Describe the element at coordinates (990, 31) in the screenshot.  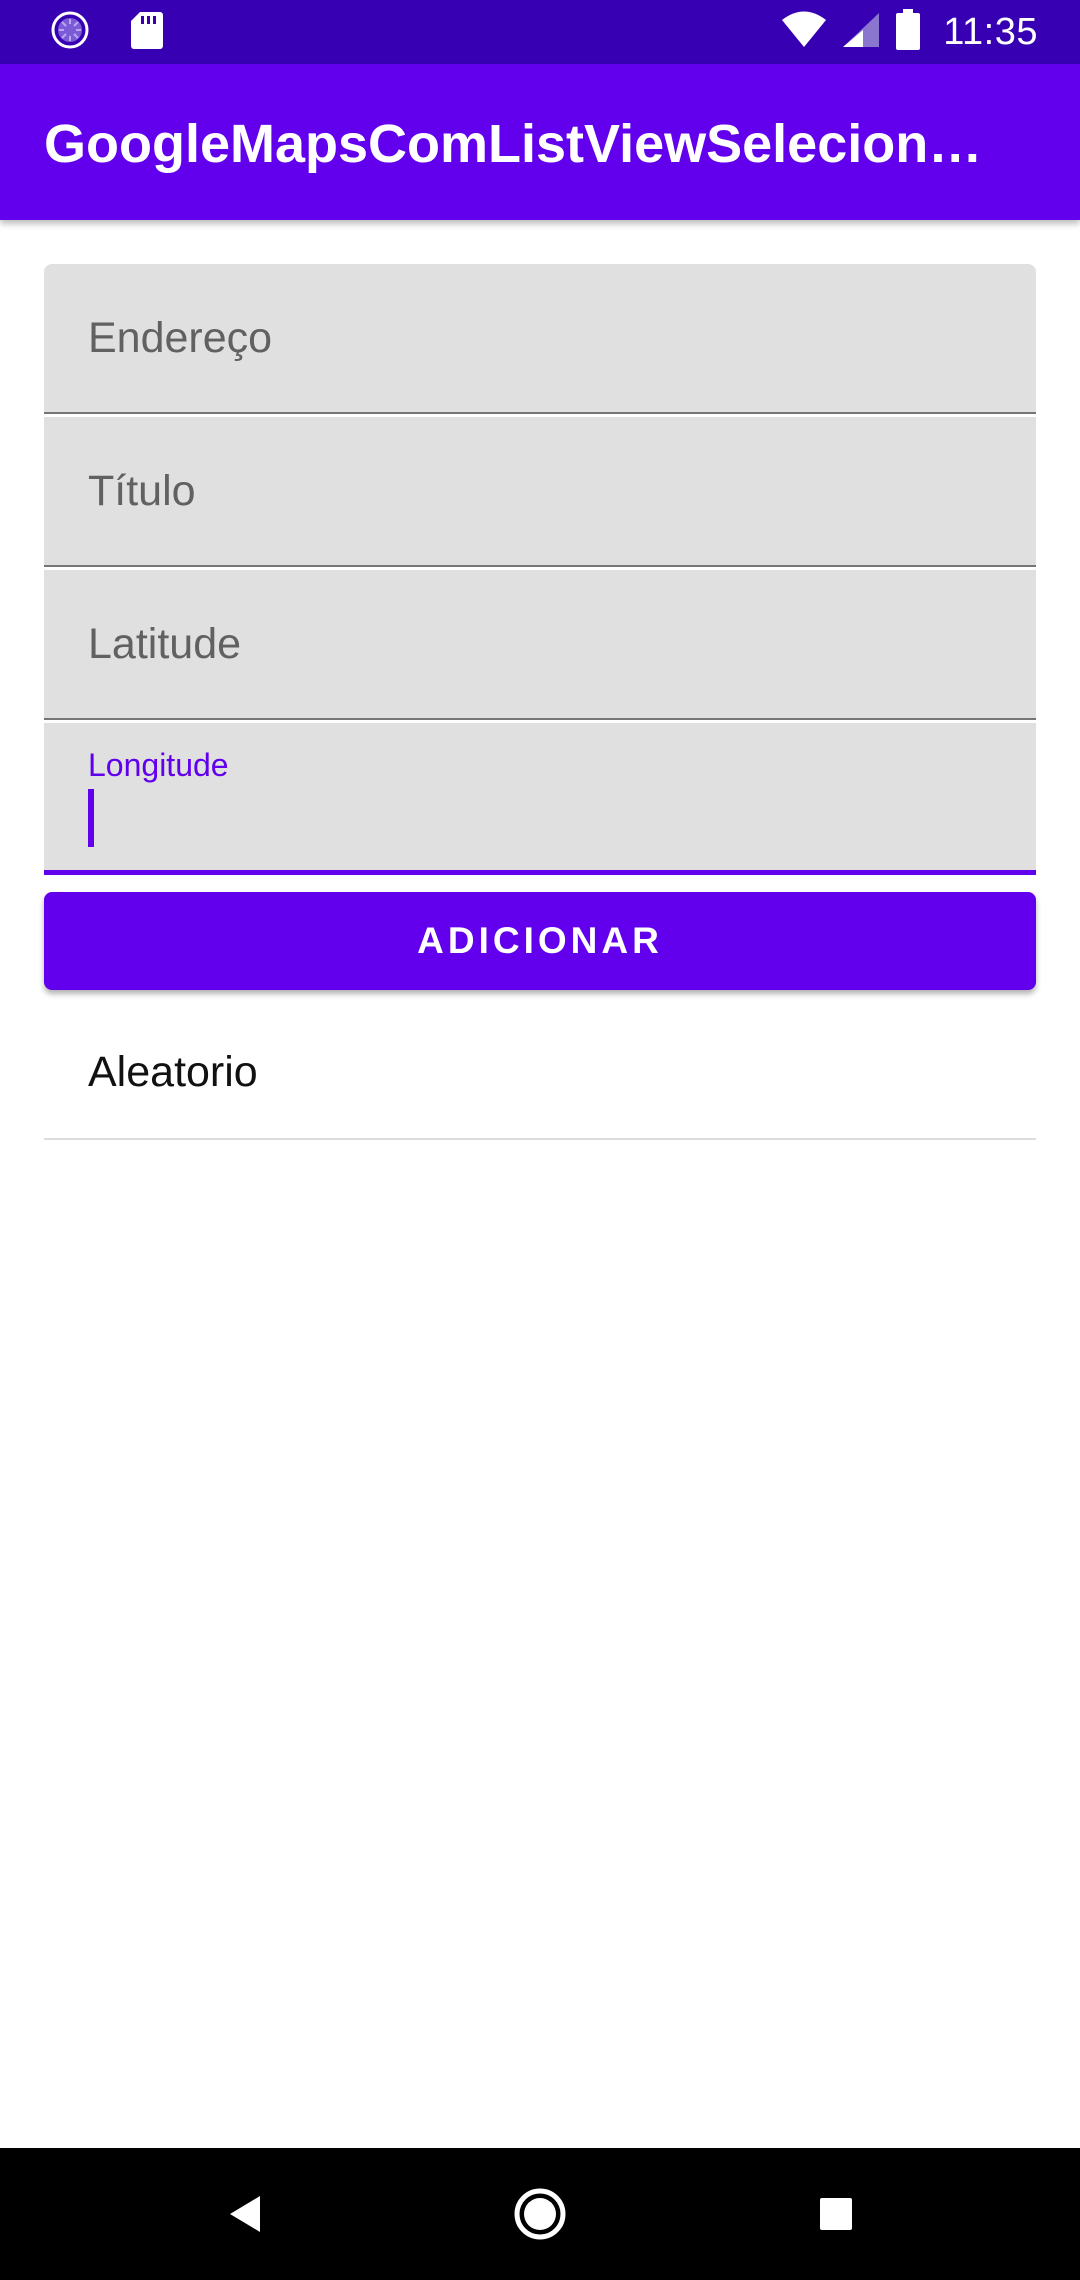
I see `status-time: 11:35` at that location.